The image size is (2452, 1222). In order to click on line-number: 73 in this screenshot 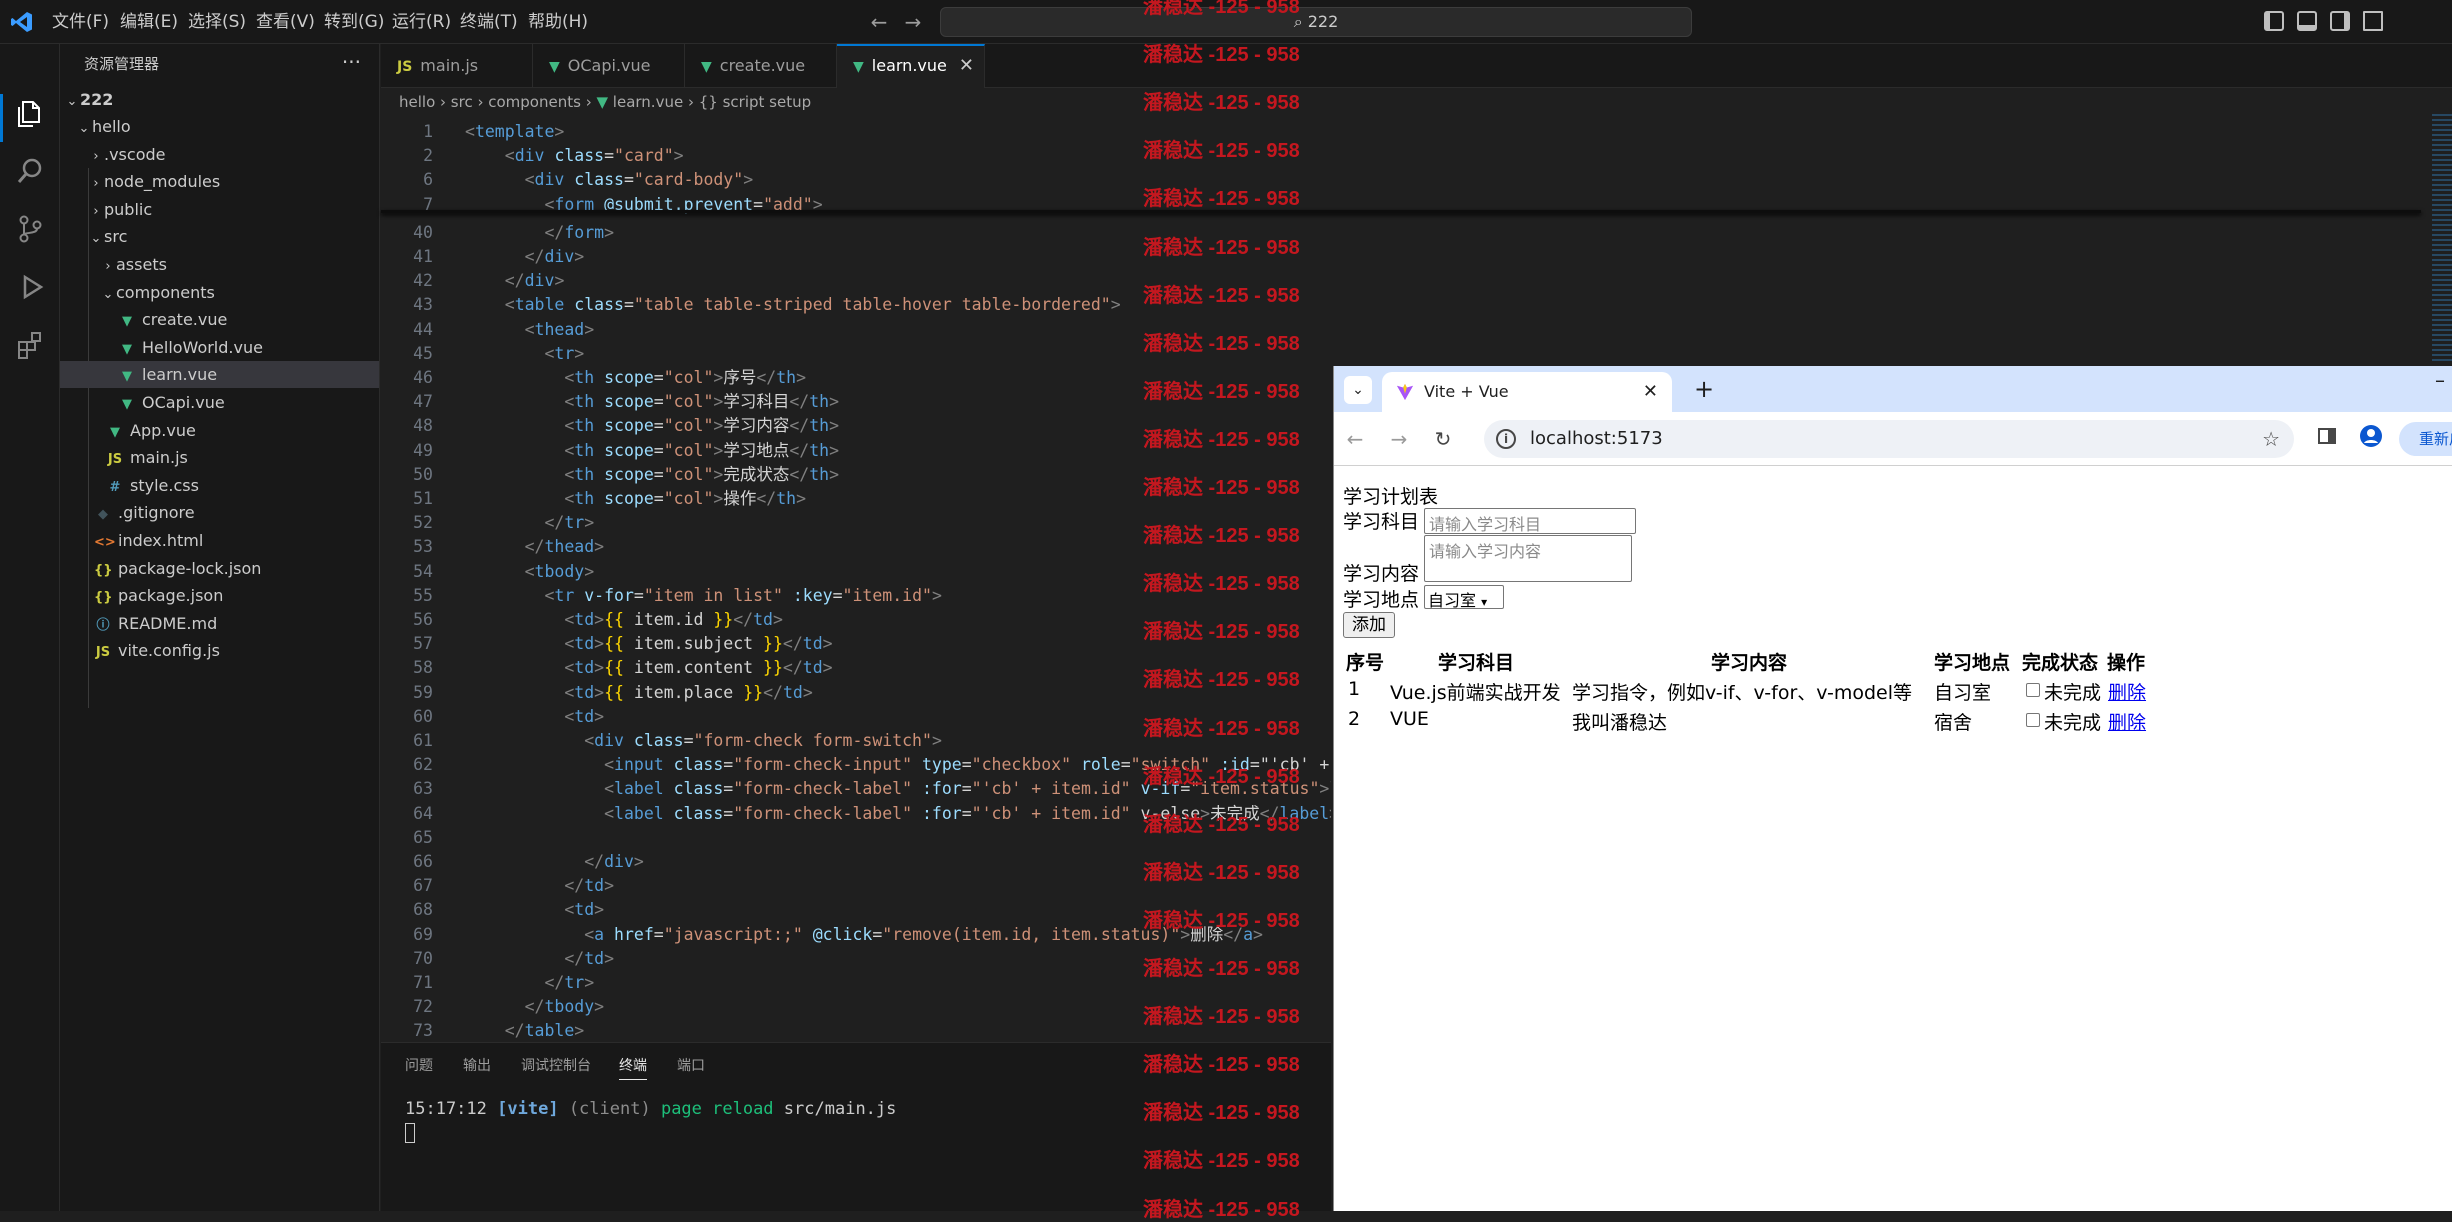, I will do `click(423, 1031)`.